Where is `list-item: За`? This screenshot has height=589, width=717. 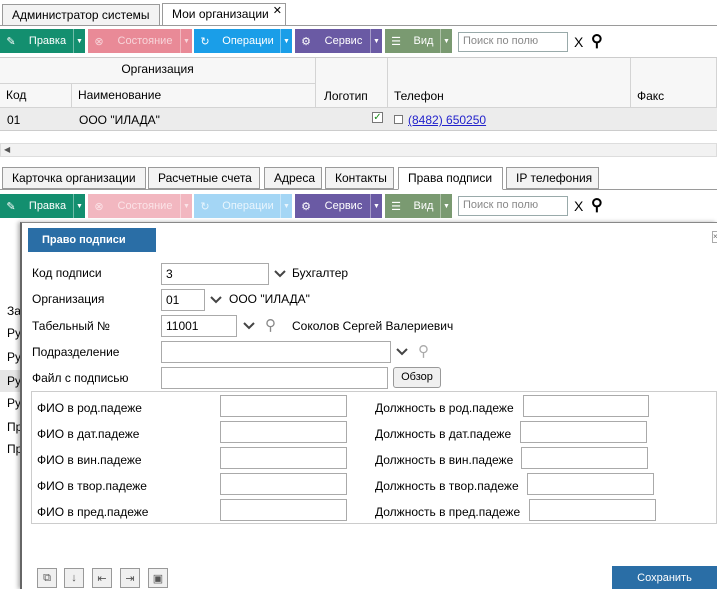 list-item: За is located at coordinates (14, 311).